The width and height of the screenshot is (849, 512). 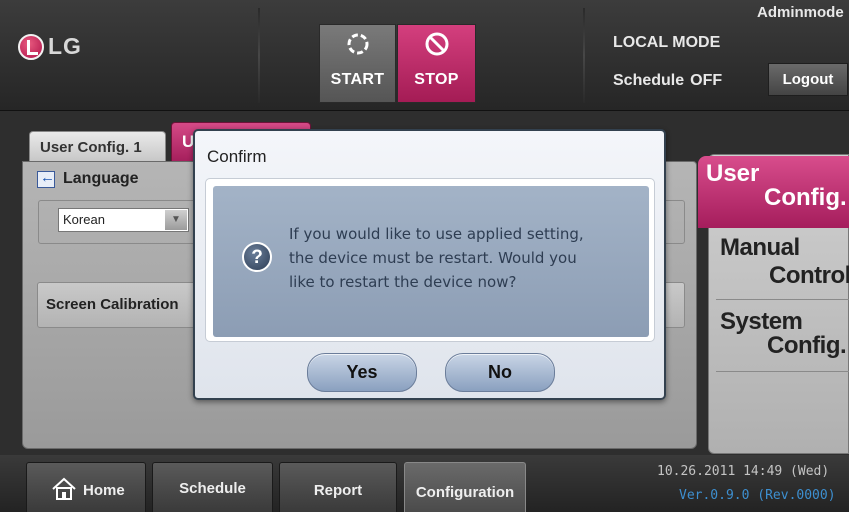 I want to click on language-section-header: Language, so click(x=88, y=178).